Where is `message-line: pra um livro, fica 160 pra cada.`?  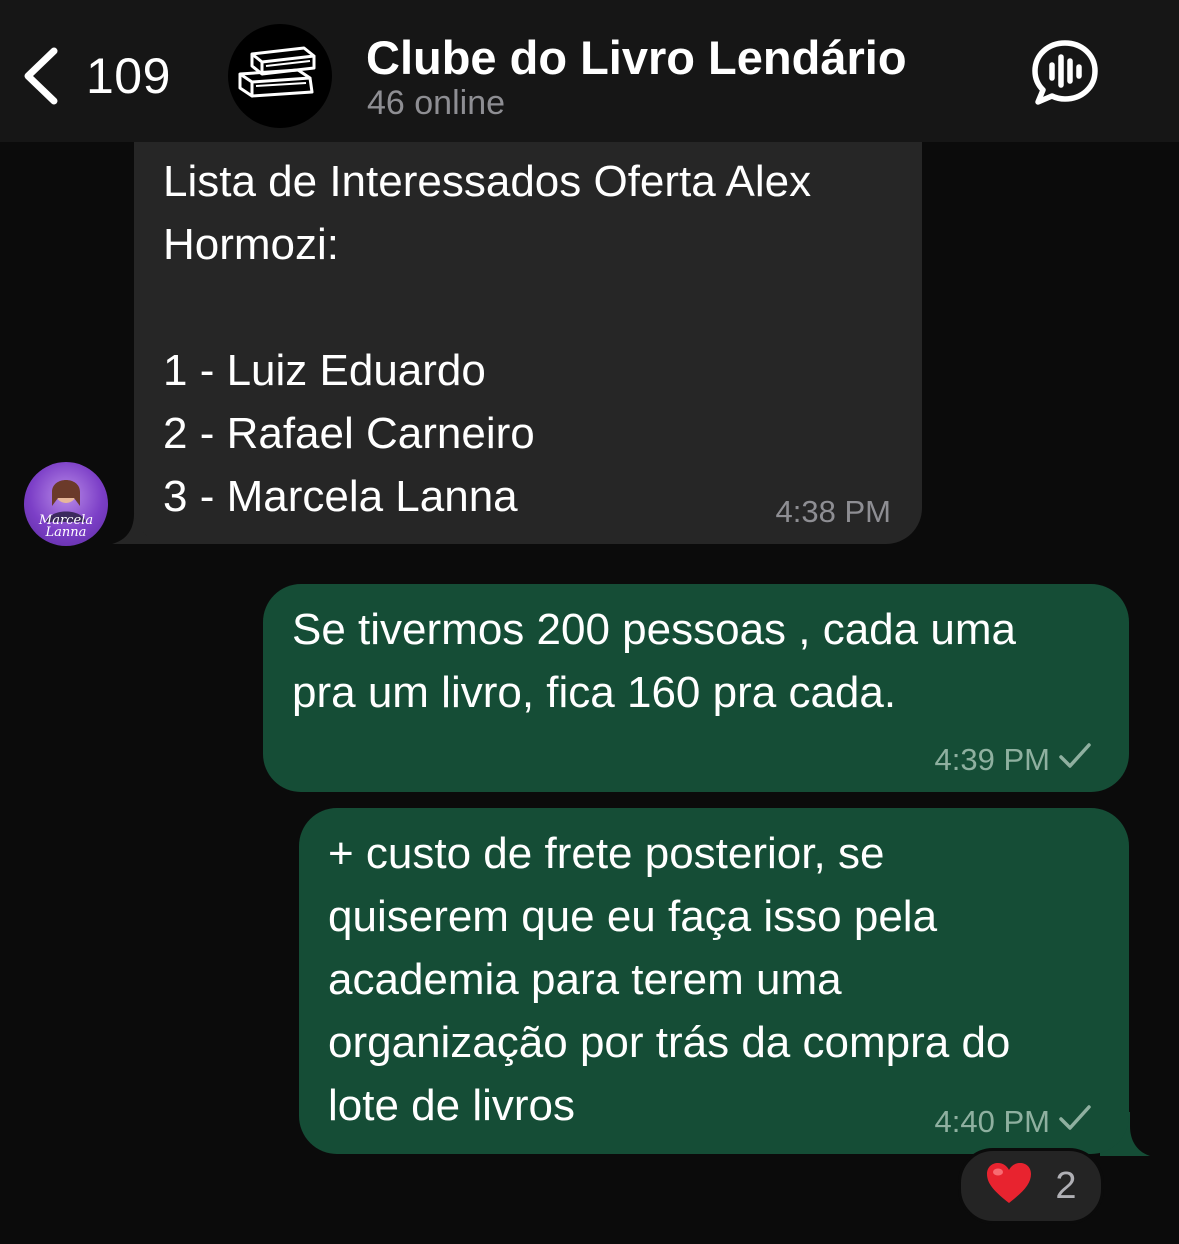
message-line: pra um livro, fica 160 pra cada. is located at coordinates (594, 692).